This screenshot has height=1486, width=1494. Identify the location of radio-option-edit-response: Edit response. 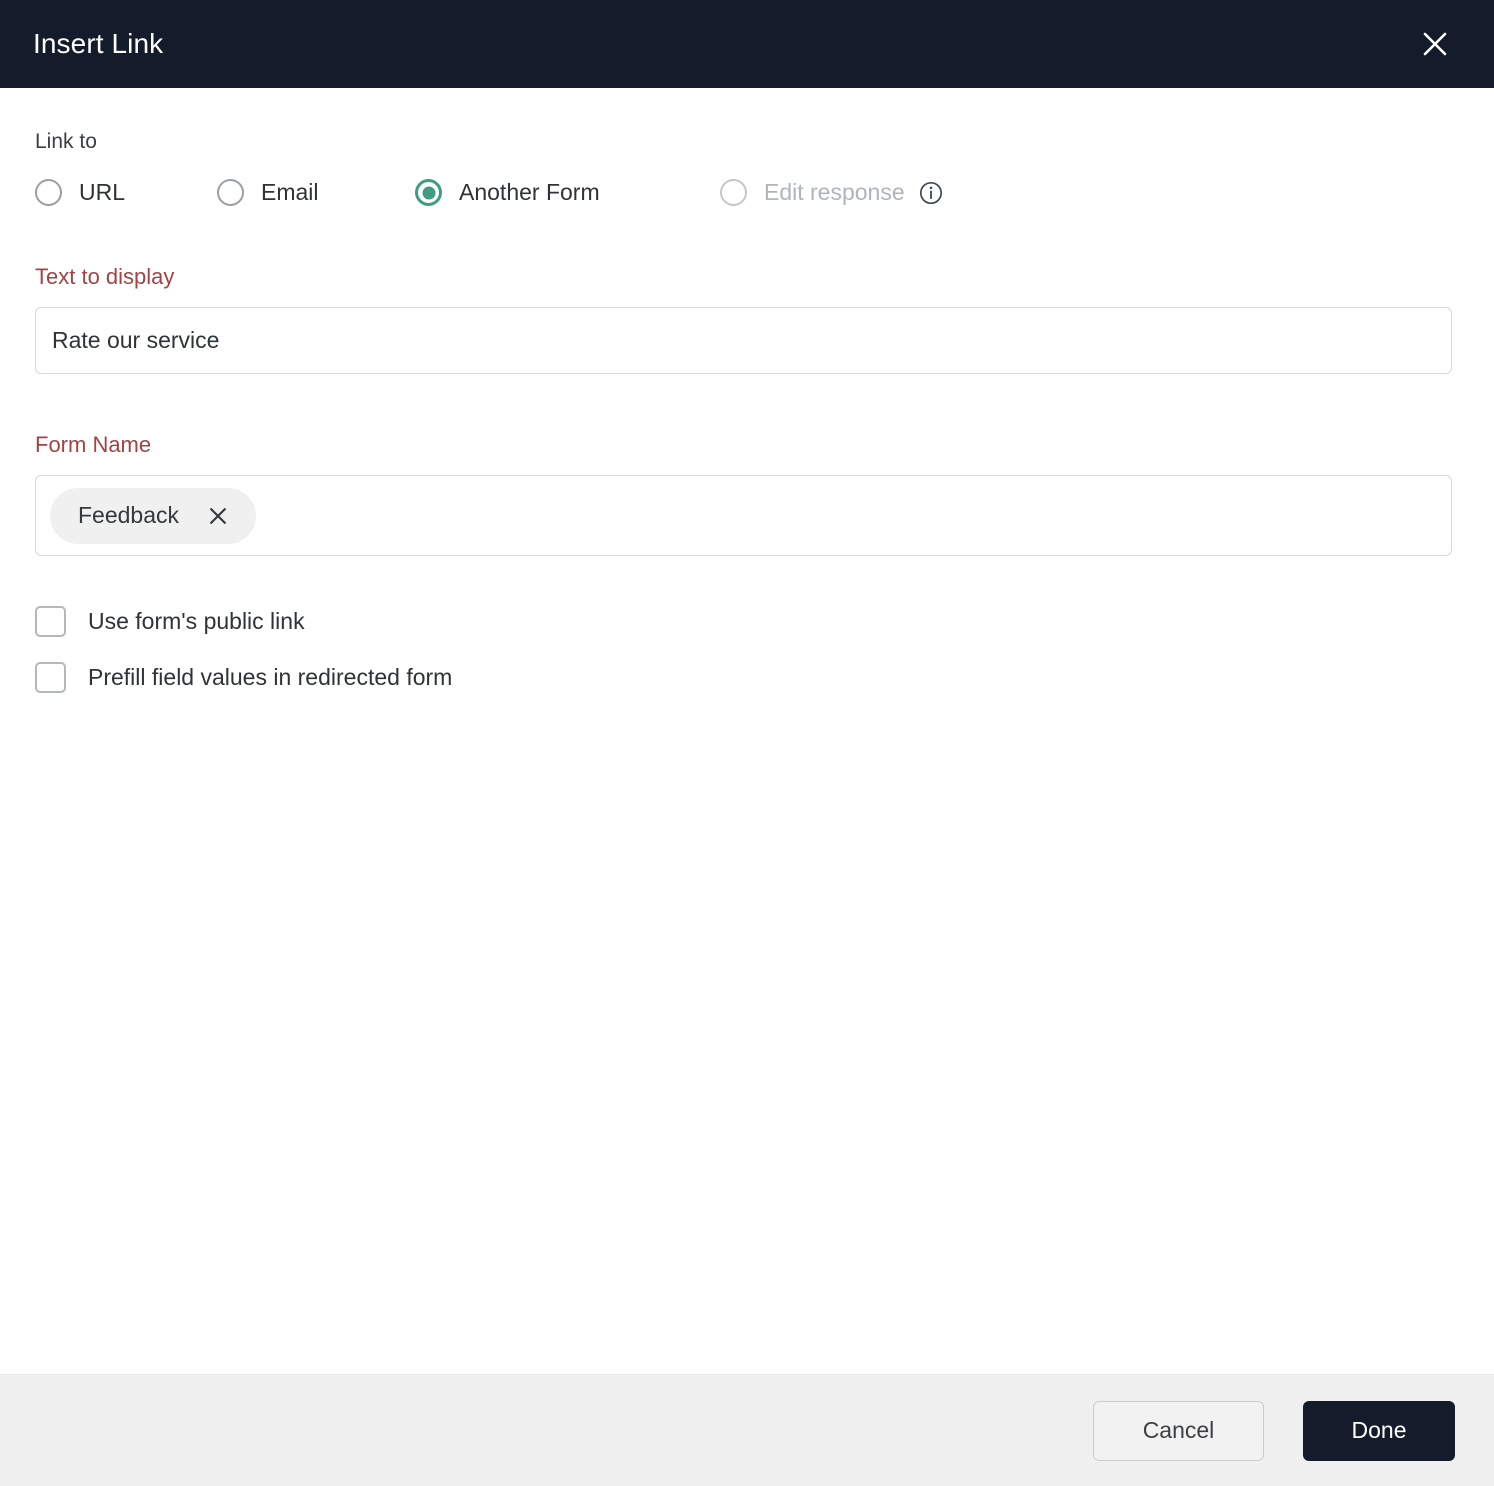
(831, 193).